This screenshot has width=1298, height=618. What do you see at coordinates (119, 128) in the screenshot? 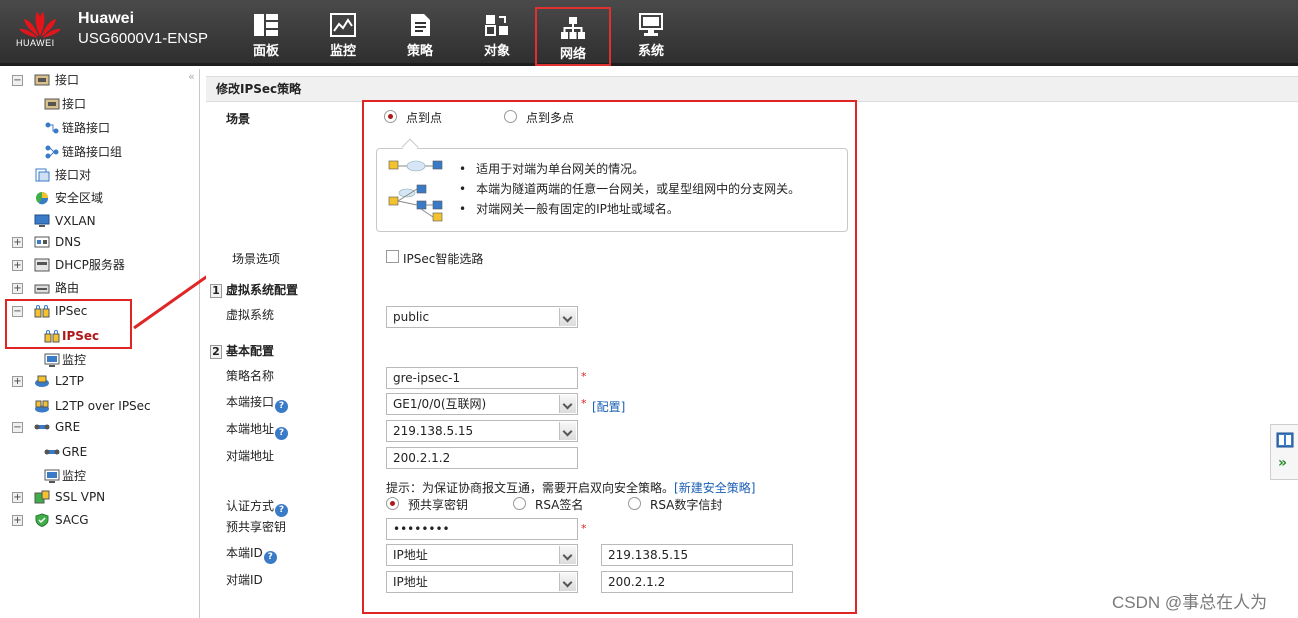
I see `tree-item-link-interface: 链路接口` at bounding box center [119, 128].